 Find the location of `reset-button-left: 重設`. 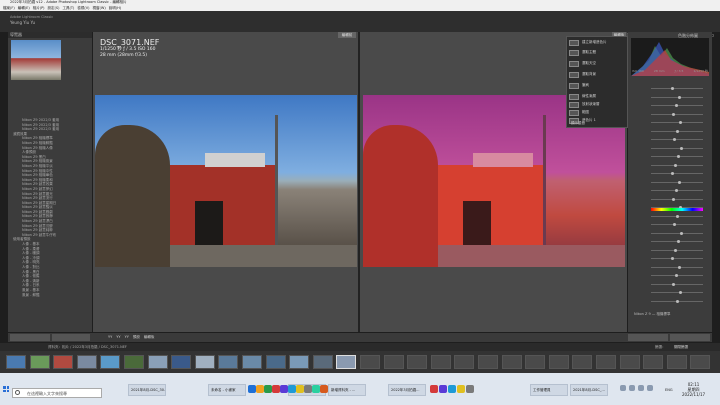

reset-button-left: 重設 is located at coordinates (71, 342).